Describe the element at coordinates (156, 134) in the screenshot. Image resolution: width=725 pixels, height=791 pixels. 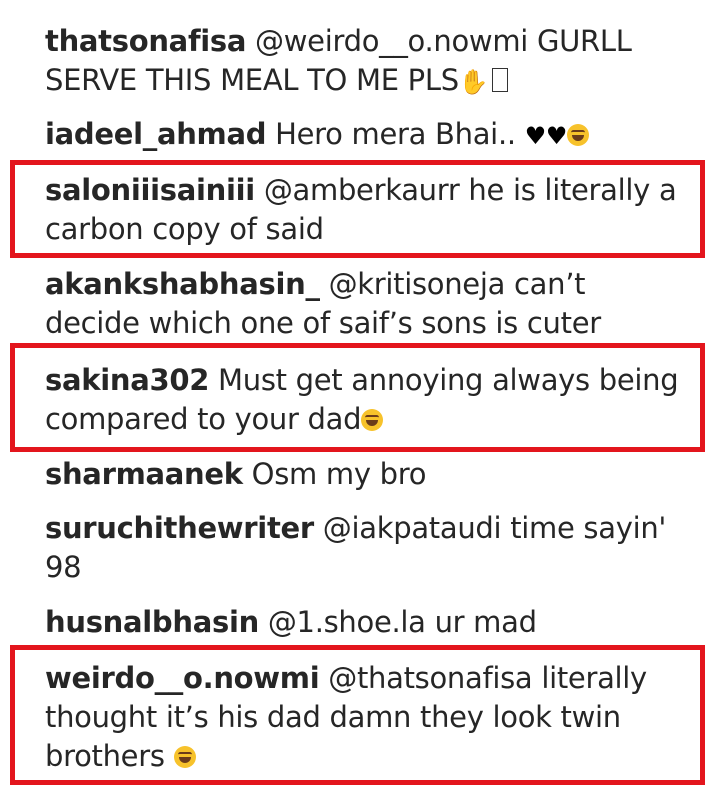
I see `comment-username: iadeel_ahmad` at that location.